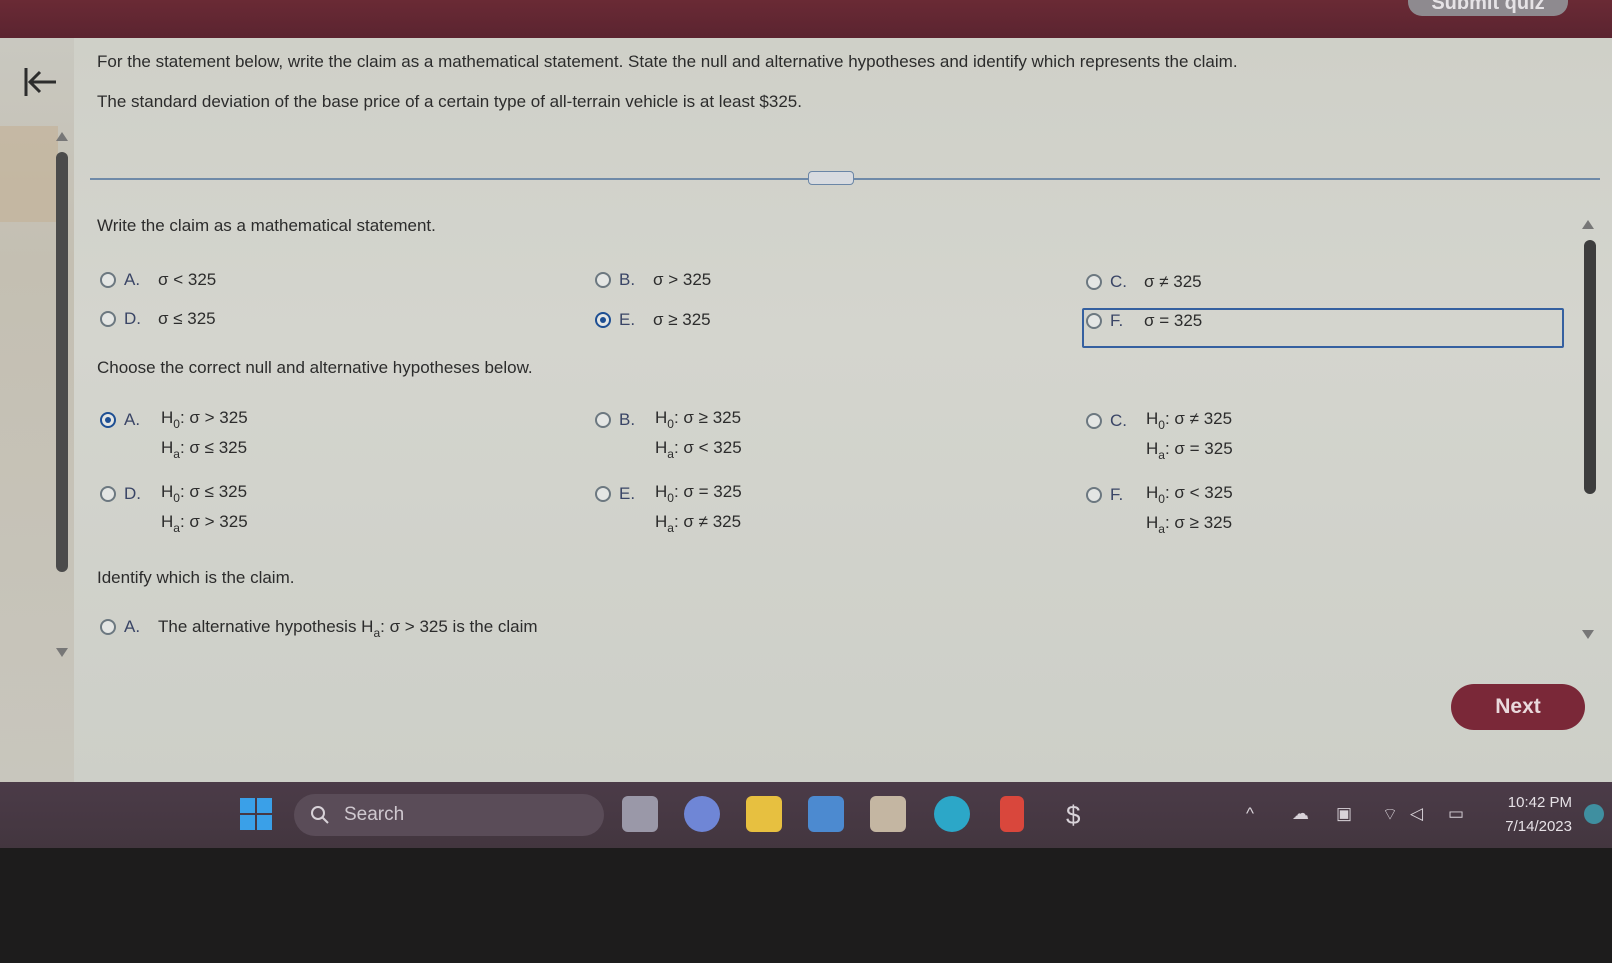 The height and width of the screenshot is (963, 1612). What do you see at coordinates (1012, 814) in the screenshot?
I see `office-icon` at bounding box center [1012, 814].